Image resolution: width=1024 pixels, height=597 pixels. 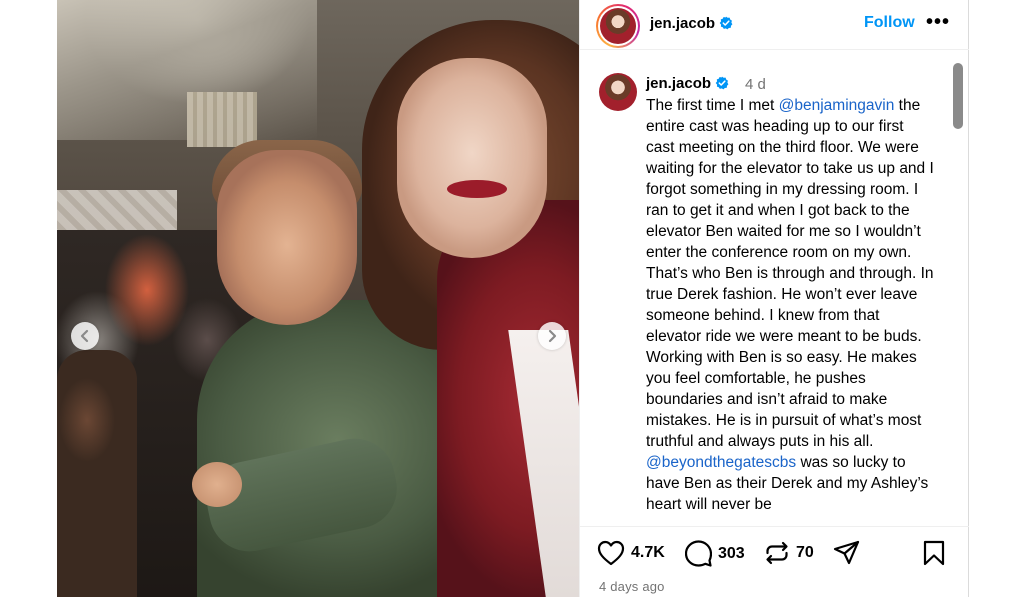 I want to click on carousel-prev-button, so click(x=85, y=336).